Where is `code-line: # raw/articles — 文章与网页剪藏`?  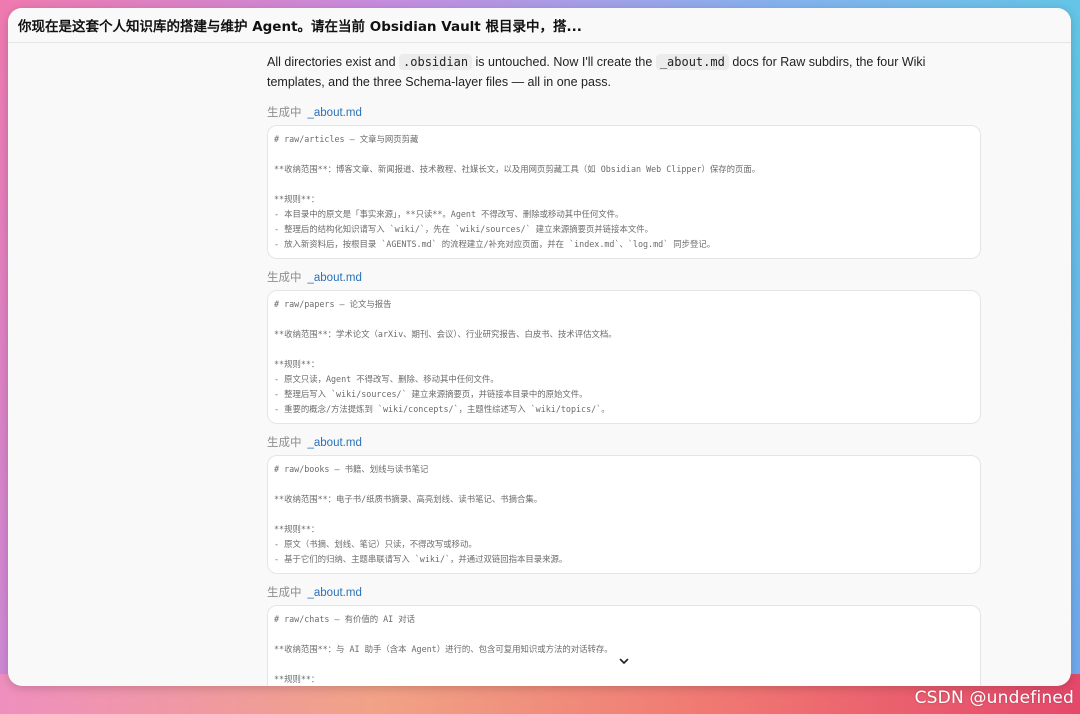 code-line: # raw/articles — 文章与网页剪藏 is located at coordinates (346, 139).